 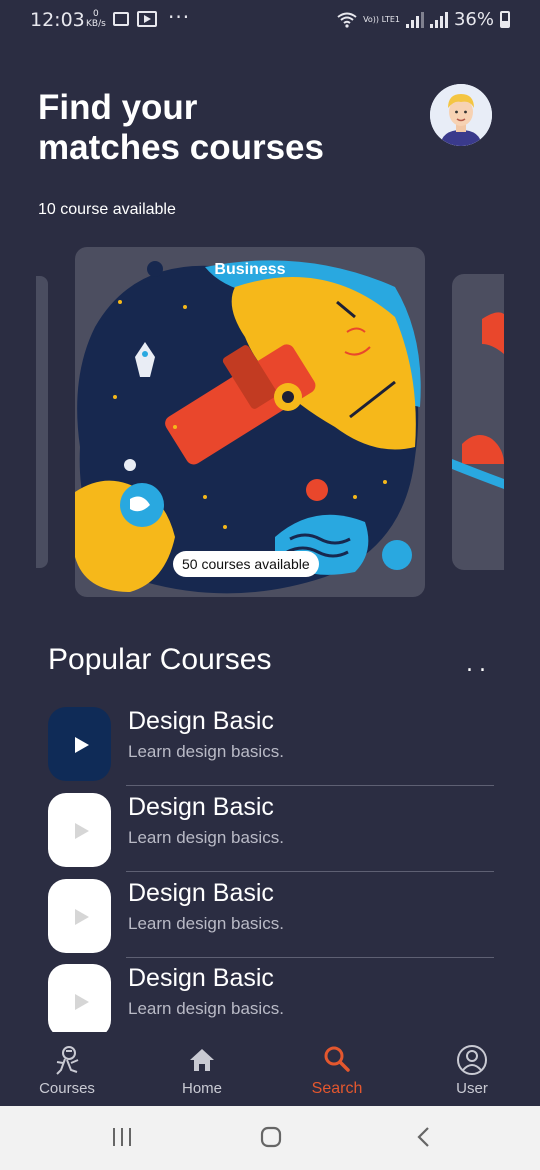 I want to click on wifi-icon, so click(x=347, y=20).